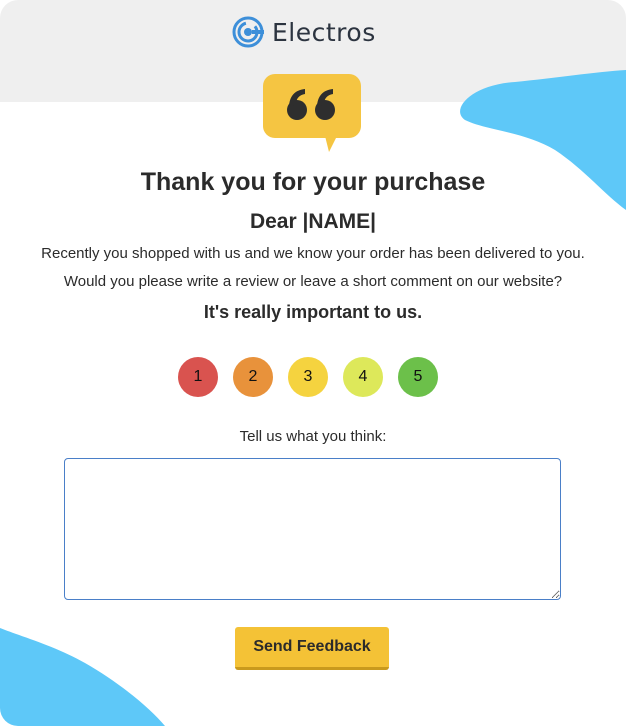 This screenshot has width=626, height=726. I want to click on rating-scale: 1 2 3 4 5, so click(308, 377).